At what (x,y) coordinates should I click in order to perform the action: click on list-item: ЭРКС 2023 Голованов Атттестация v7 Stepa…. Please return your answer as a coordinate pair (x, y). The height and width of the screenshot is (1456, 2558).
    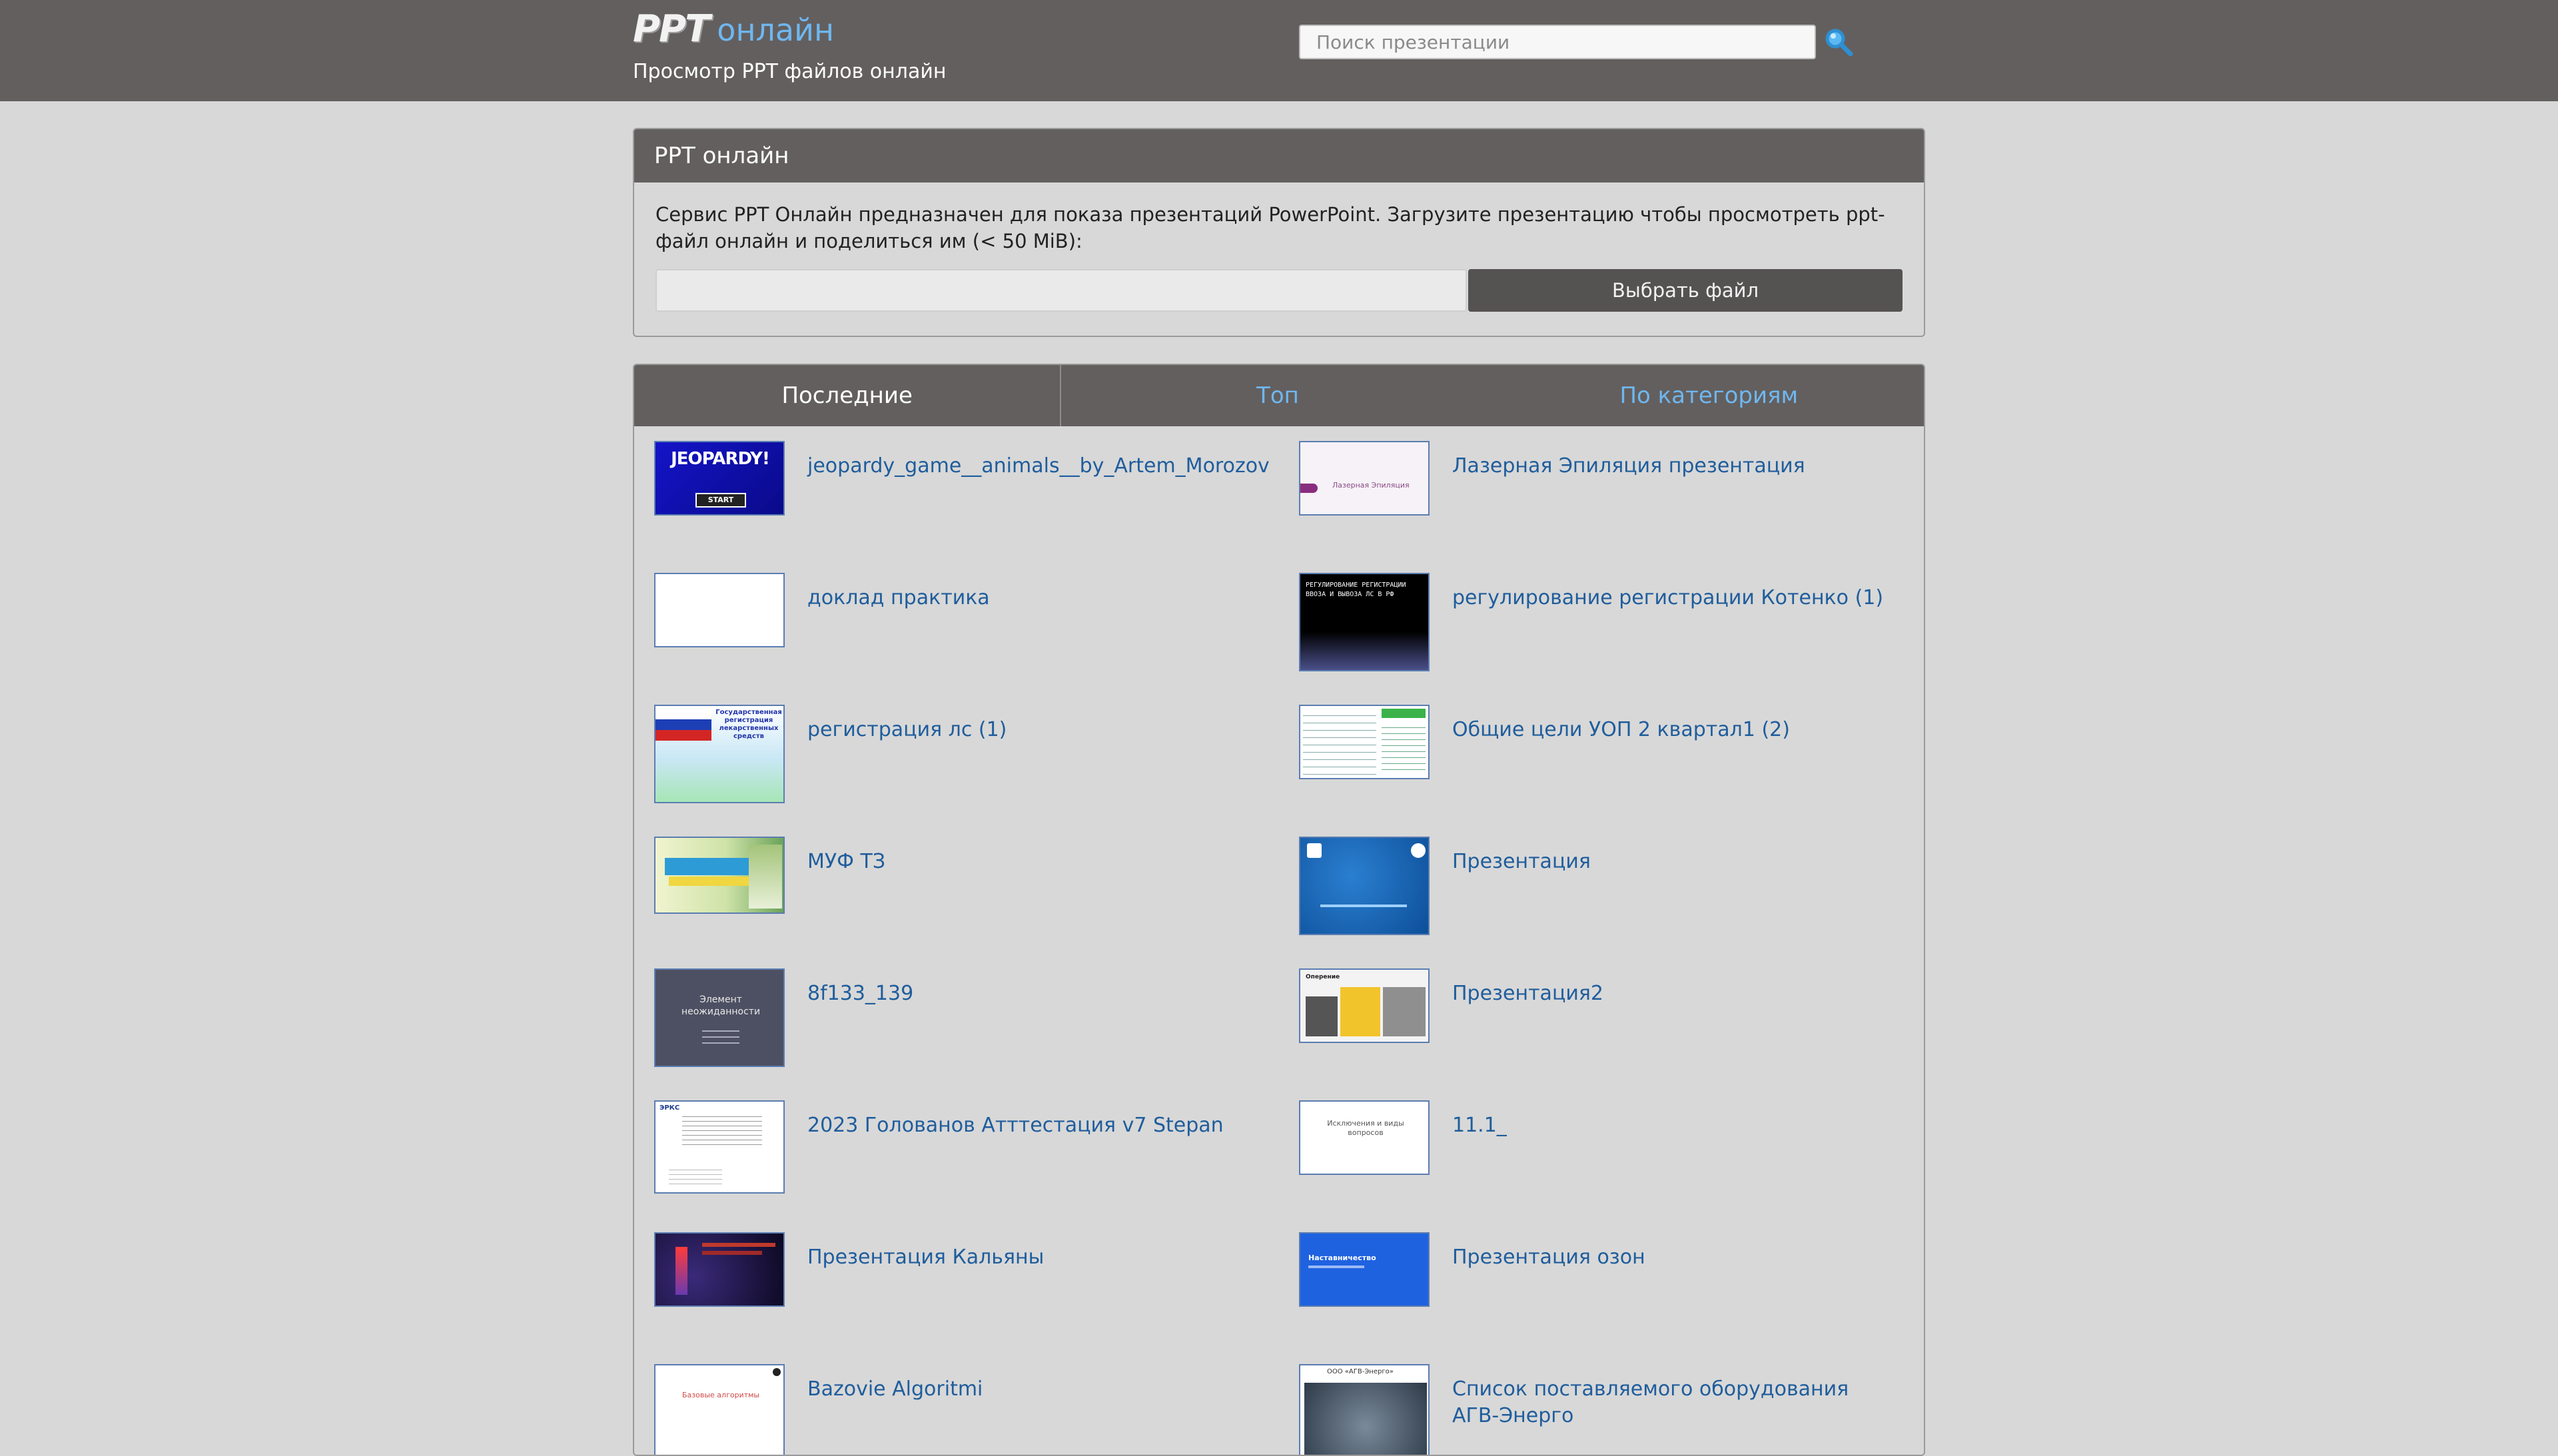
    Looking at the image, I should click on (954, 1160).